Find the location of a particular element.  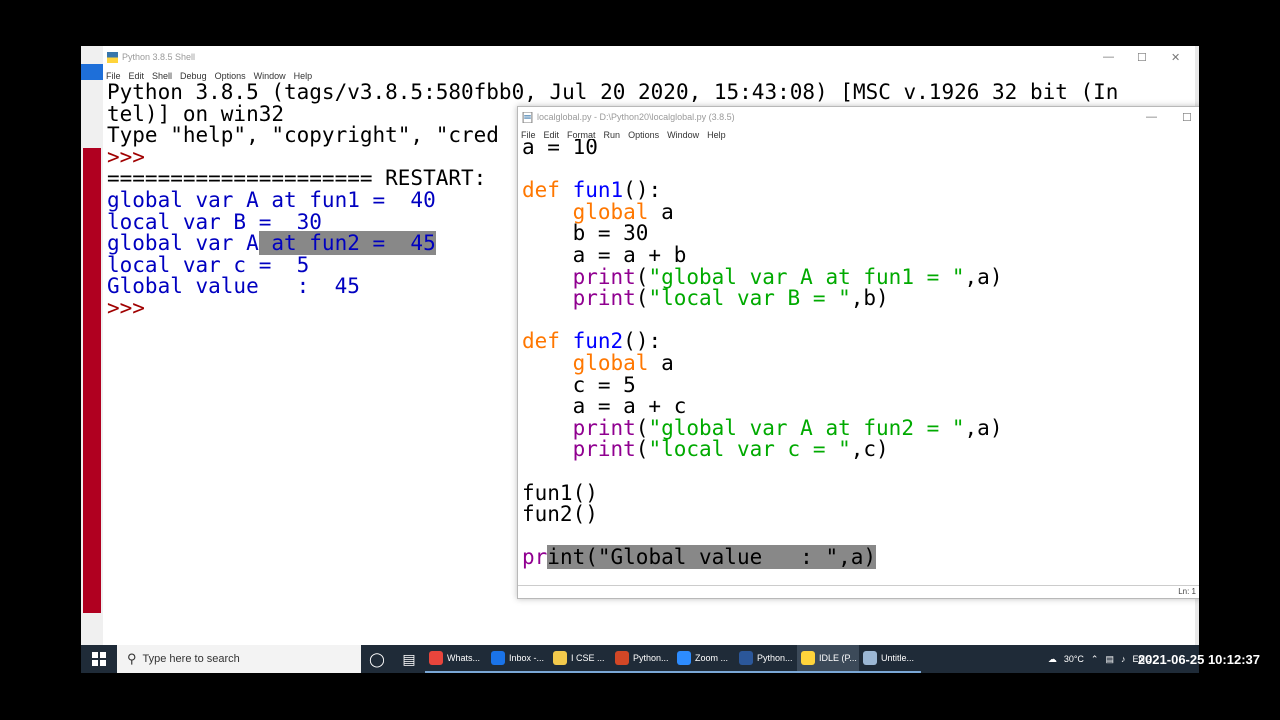

selected-text: at fun2 = 45 is located at coordinates (347, 243).